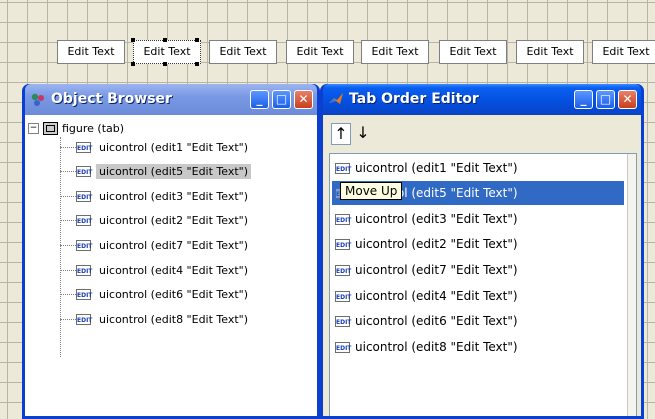 This screenshot has width=655, height=419. What do you see at coordinates (174, 147) in the screenshot?
I see `tree-item-label: uicontrol (edit1 "Edit Text")` at bounding box center [174, 147].